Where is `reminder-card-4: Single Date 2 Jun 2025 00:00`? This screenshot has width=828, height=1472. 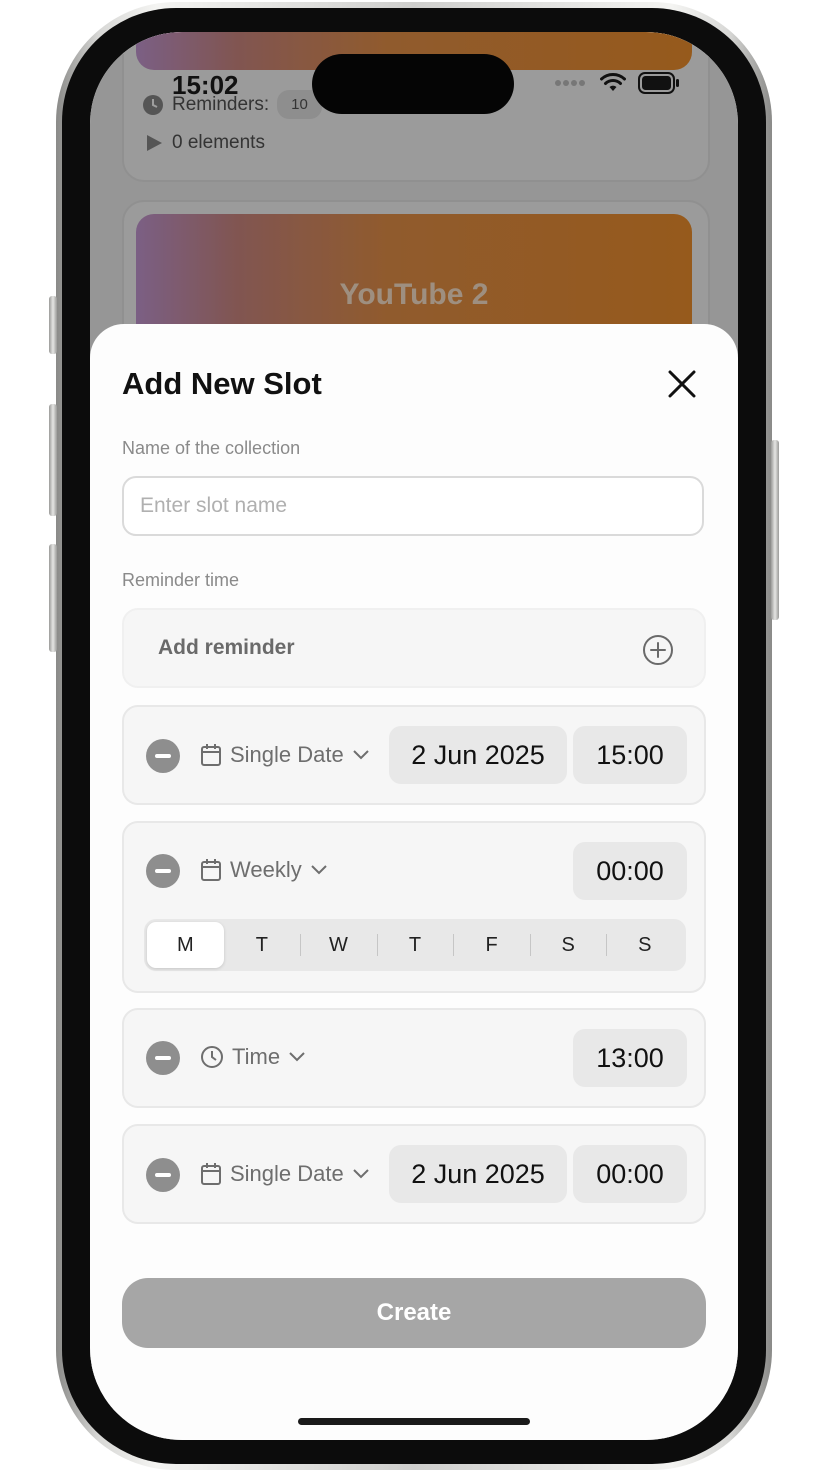
reminder-card-4: Single Date 2 Jun 2025 00:00 is located at coordinates (414, 1174).